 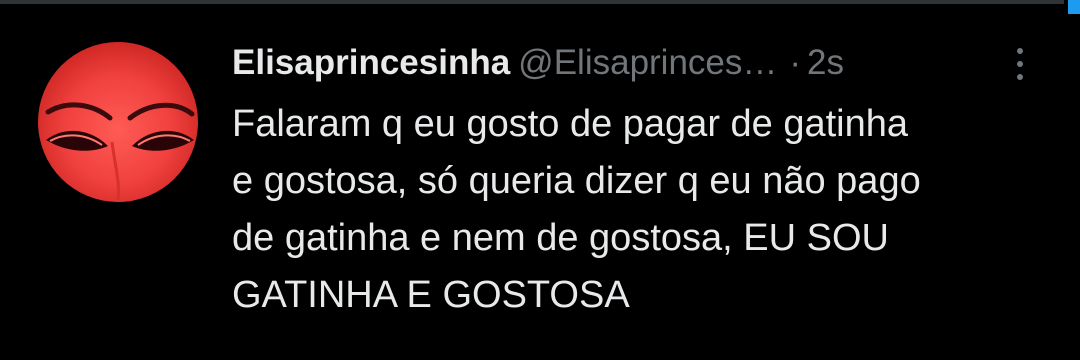 I want to click on display-name: Elisaprincesinha, so click(x=371, y=62).